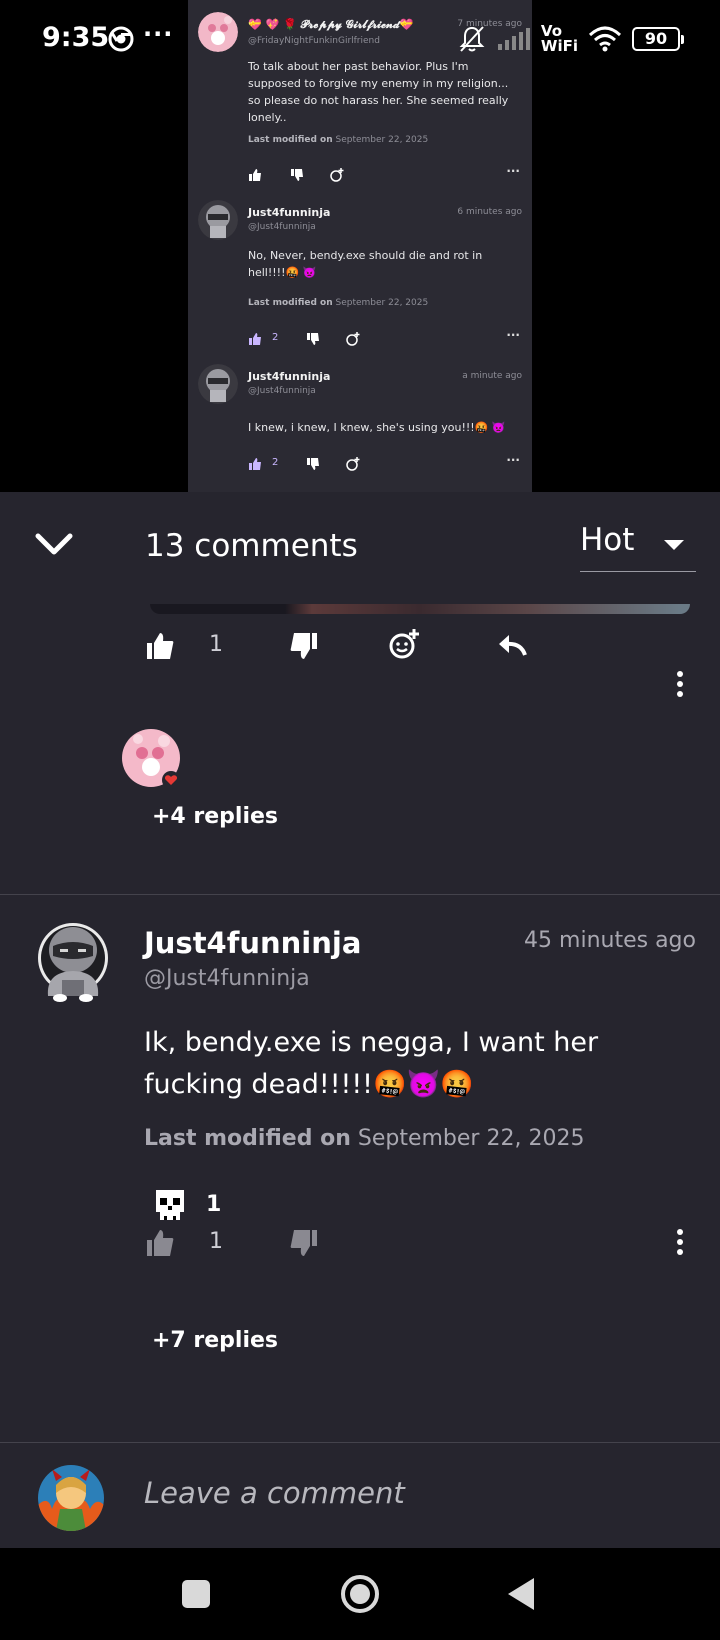 The width and height of the screenshot is (720, 1640). I want to click on comment-time: 45 minutes ago, so click(610, 940).